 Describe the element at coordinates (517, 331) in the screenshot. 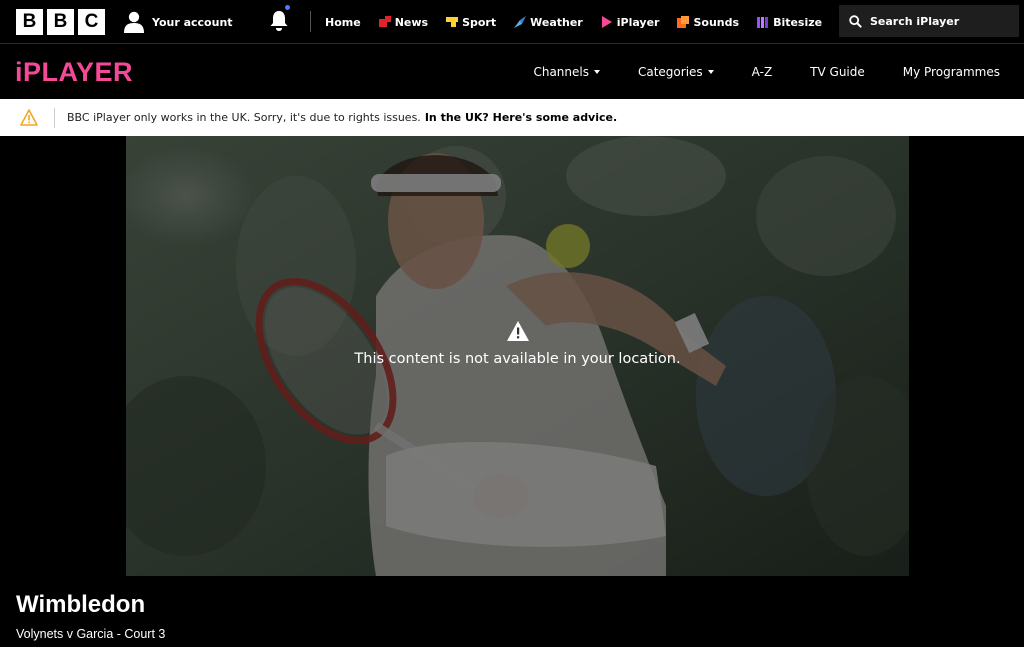

I see `alert-icon` at that location.